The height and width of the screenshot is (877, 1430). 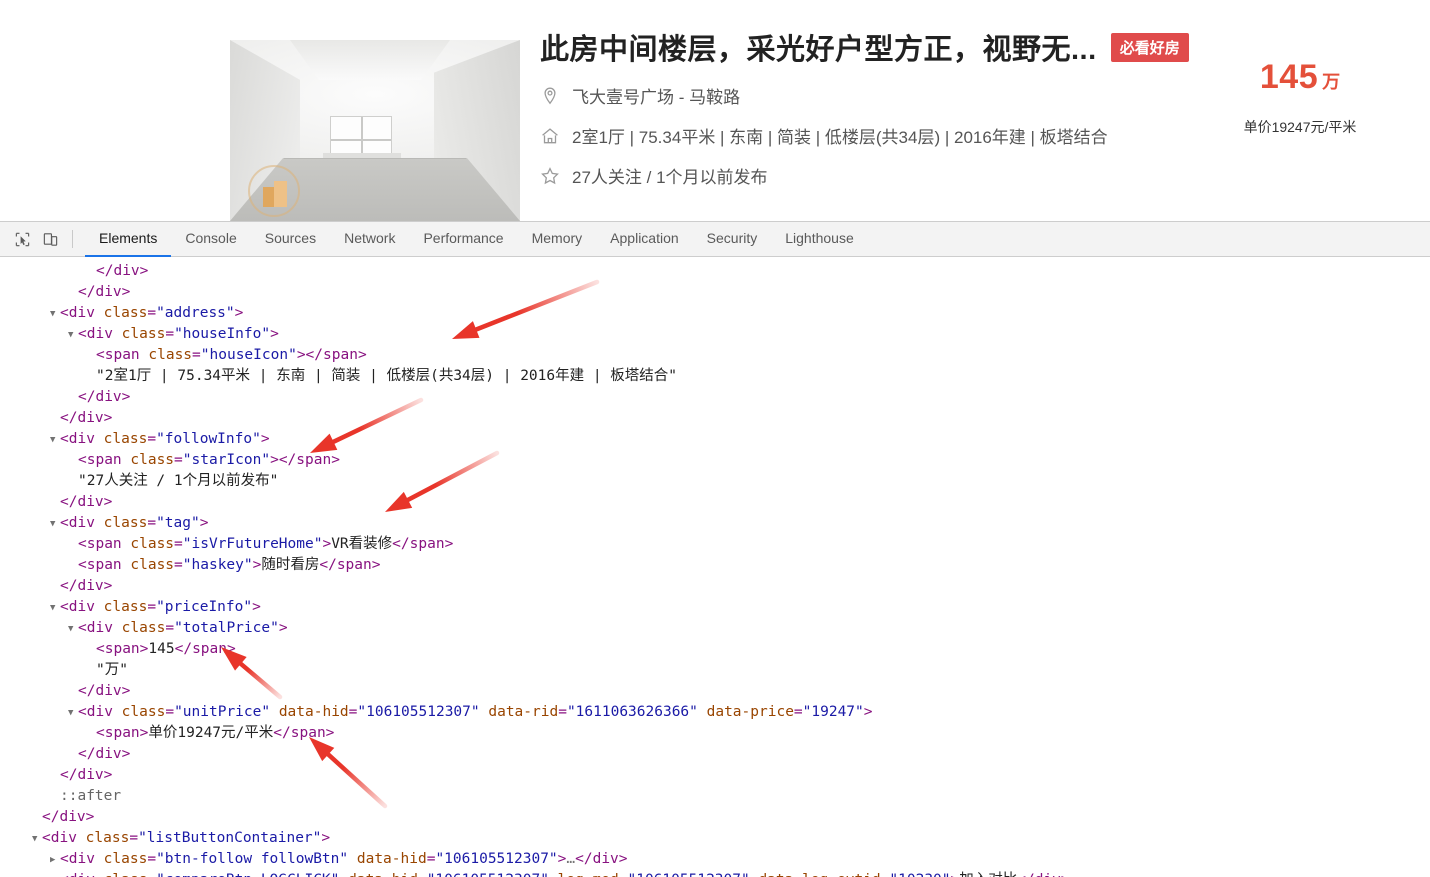 What do you see at coordinates (715, 607) in the screenshot?
I see `dom-tree-line: ▼ <div class="priceInfo">` at bounding box center [715, 607].